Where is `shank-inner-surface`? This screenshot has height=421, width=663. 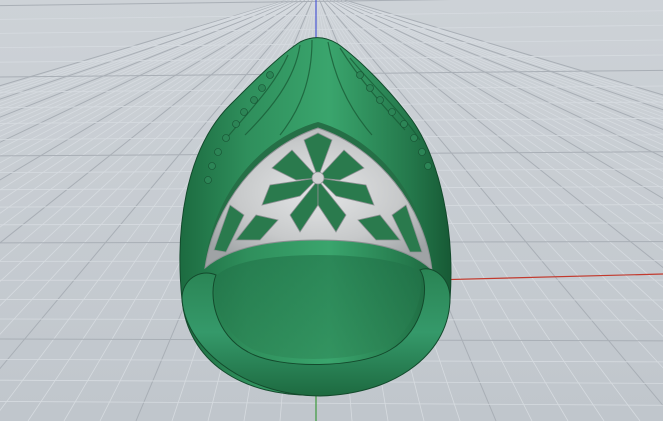 shank-inner-surface is located at coordinates (317, 307).